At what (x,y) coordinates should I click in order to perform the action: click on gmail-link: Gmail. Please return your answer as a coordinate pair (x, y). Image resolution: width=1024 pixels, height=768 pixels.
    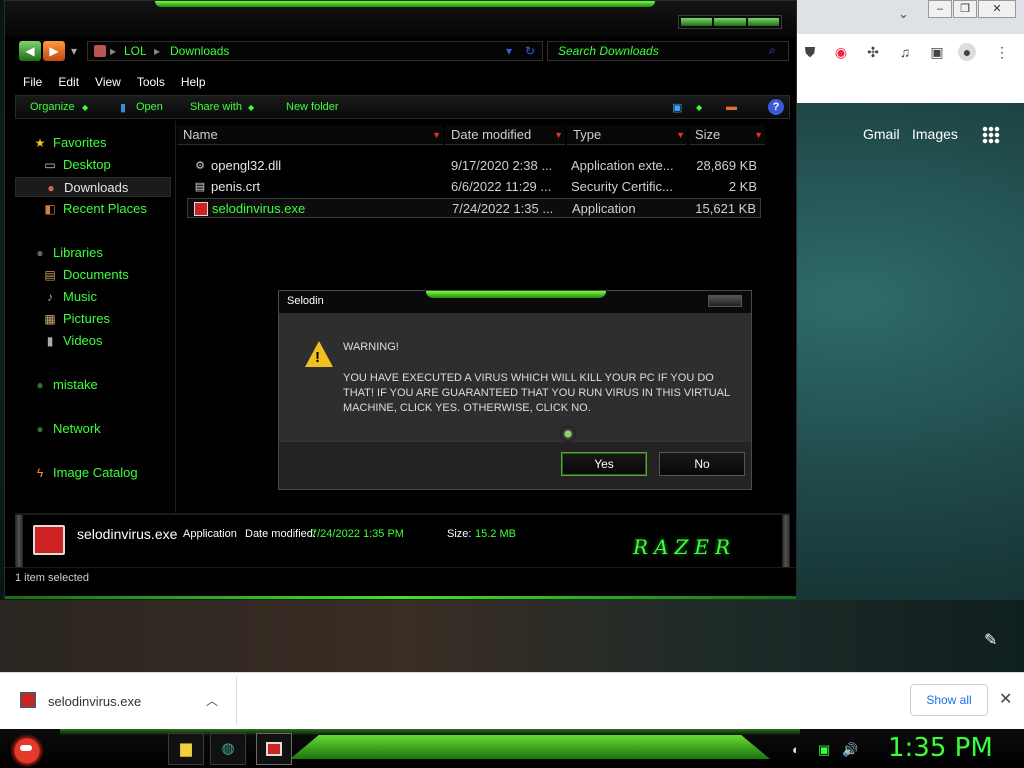
    Looking at the image, I should click on (881, 134).